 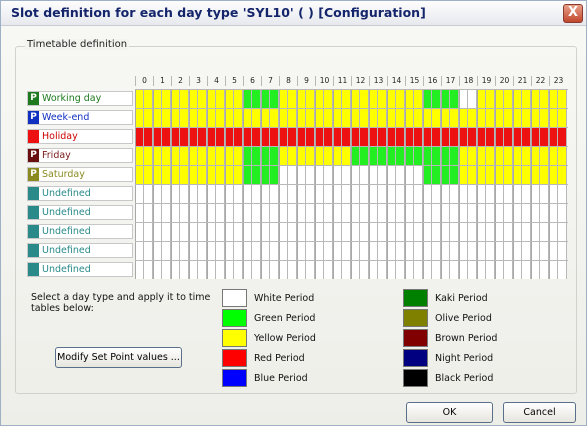 I want to click on close-button: X, so click(x=573, y=13).